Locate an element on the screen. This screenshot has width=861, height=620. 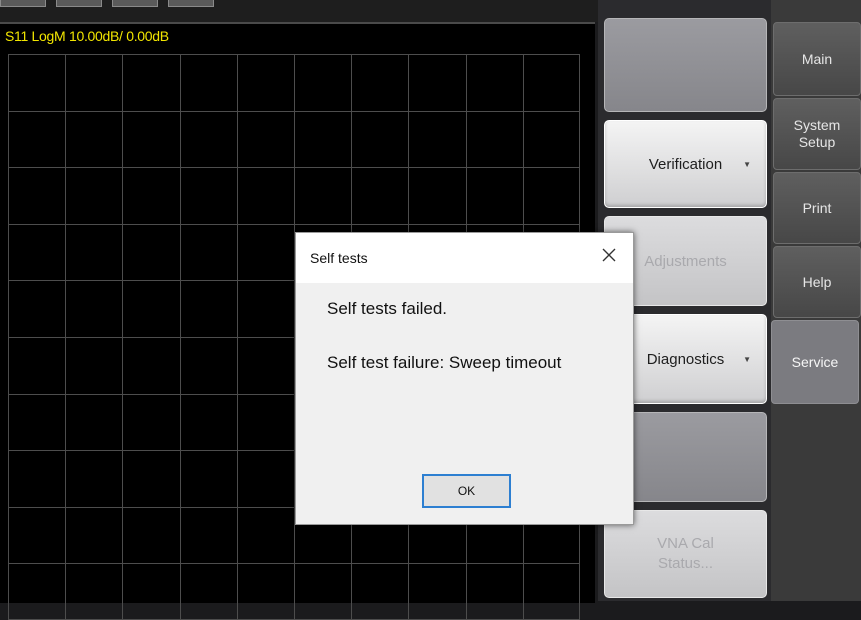
verification-button: Verification ▼ is located at coordinates (685, 164).